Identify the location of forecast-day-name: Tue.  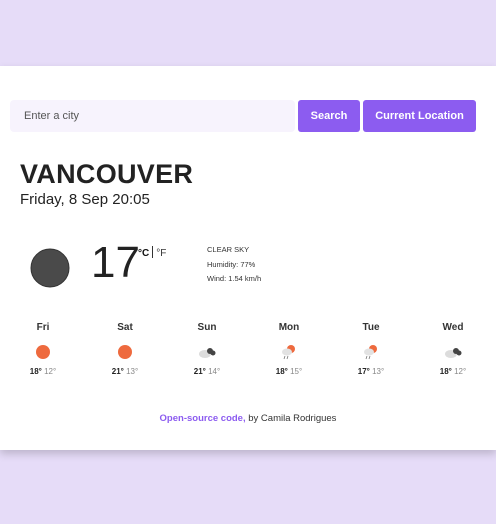
(371, 327).